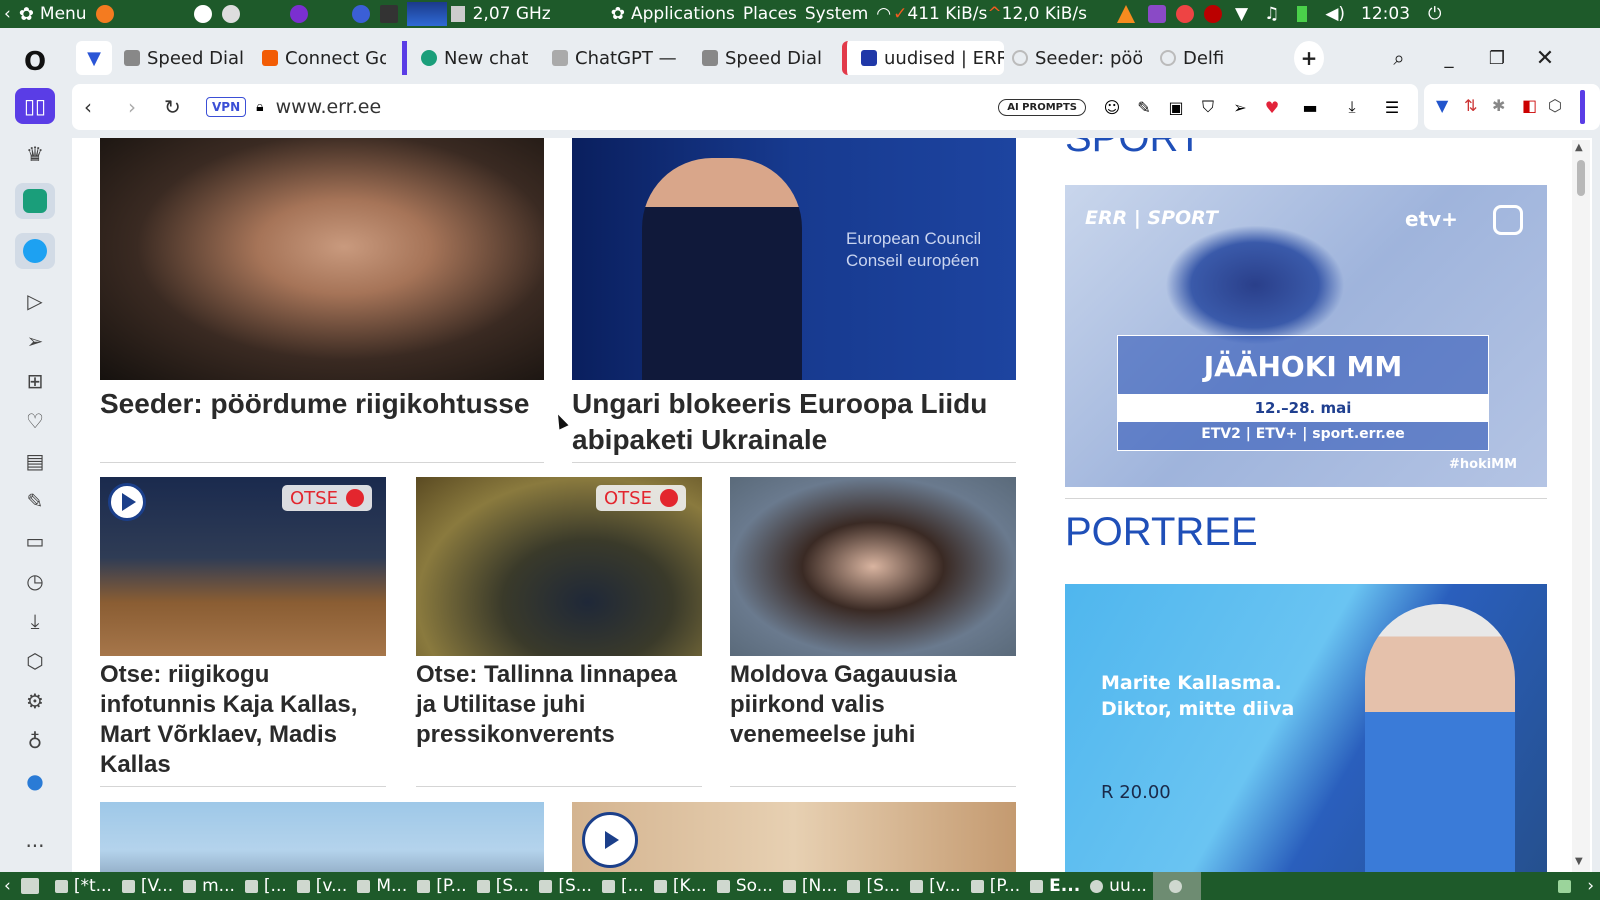 This screenshot has width=1600, height=900. Describe the element at coordinates (35, 421) in the screenshot. I see `bookmarks-heart-icon: ♡` at that location.